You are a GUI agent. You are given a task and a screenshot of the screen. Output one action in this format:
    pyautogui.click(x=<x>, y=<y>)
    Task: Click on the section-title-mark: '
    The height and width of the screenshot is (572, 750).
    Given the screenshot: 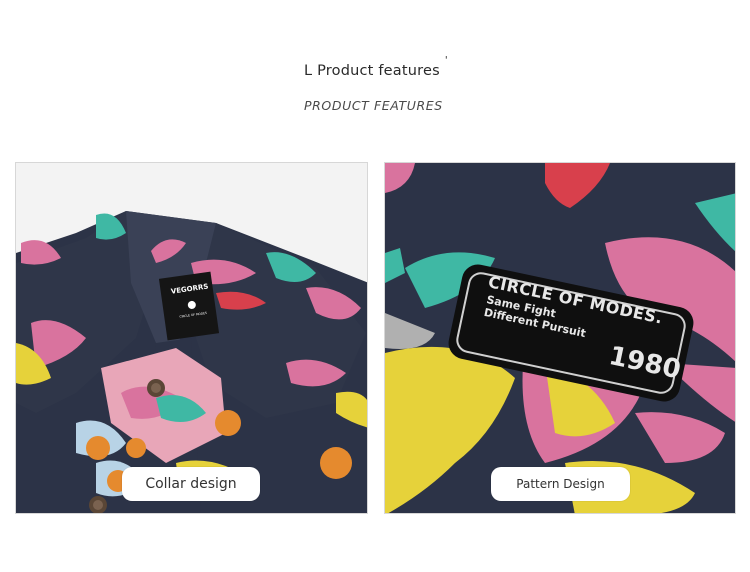 What is the action you would take?
    pyautogui.click(x=446, y=60)
    